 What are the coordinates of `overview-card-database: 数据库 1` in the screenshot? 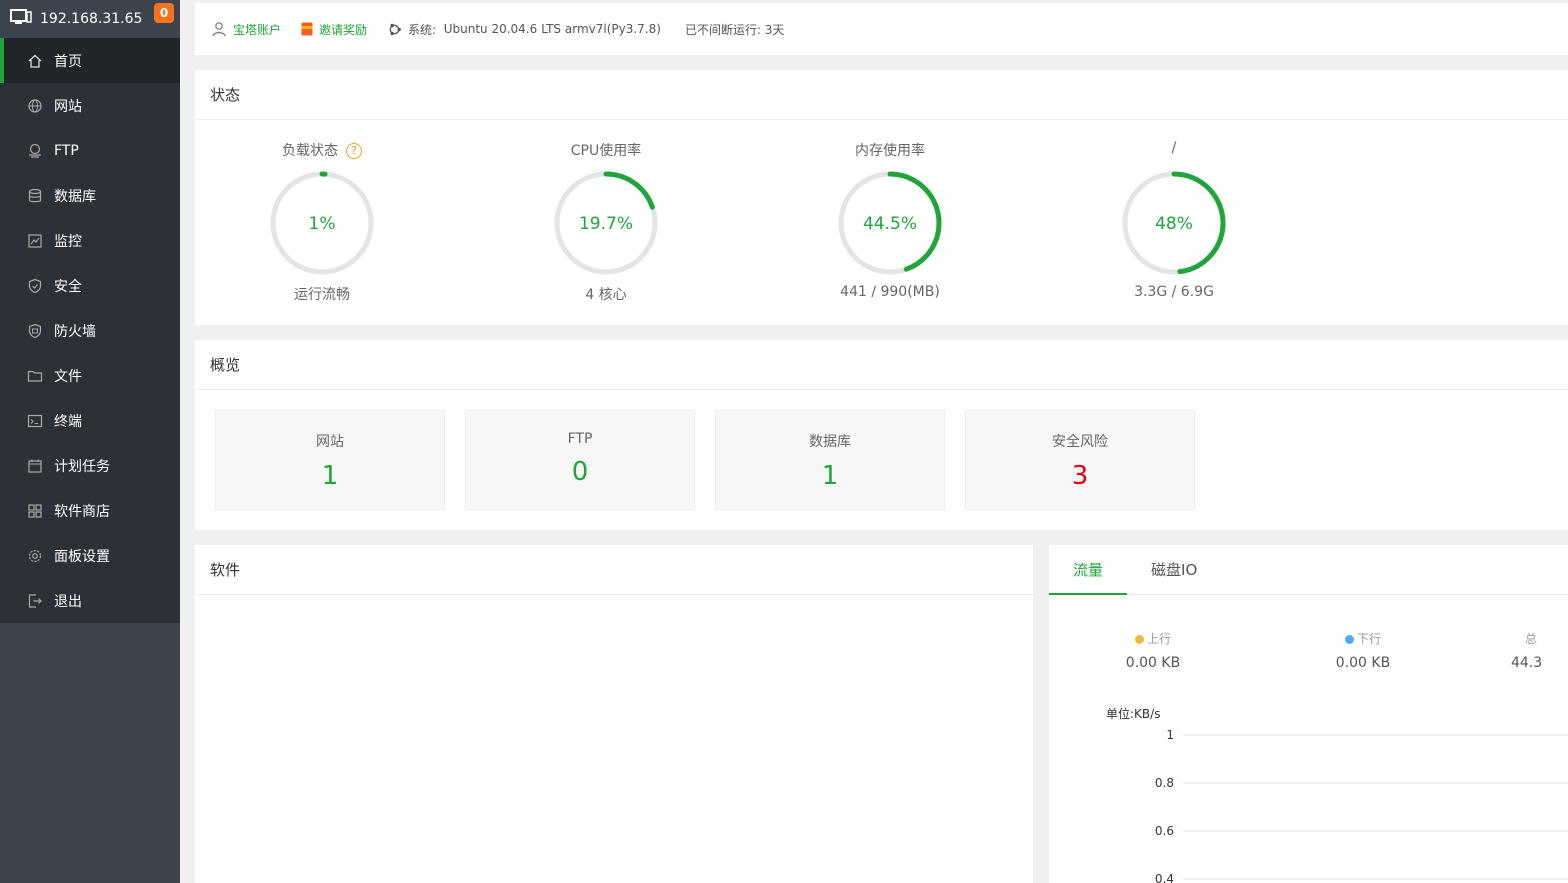 It's located at (830, 460).